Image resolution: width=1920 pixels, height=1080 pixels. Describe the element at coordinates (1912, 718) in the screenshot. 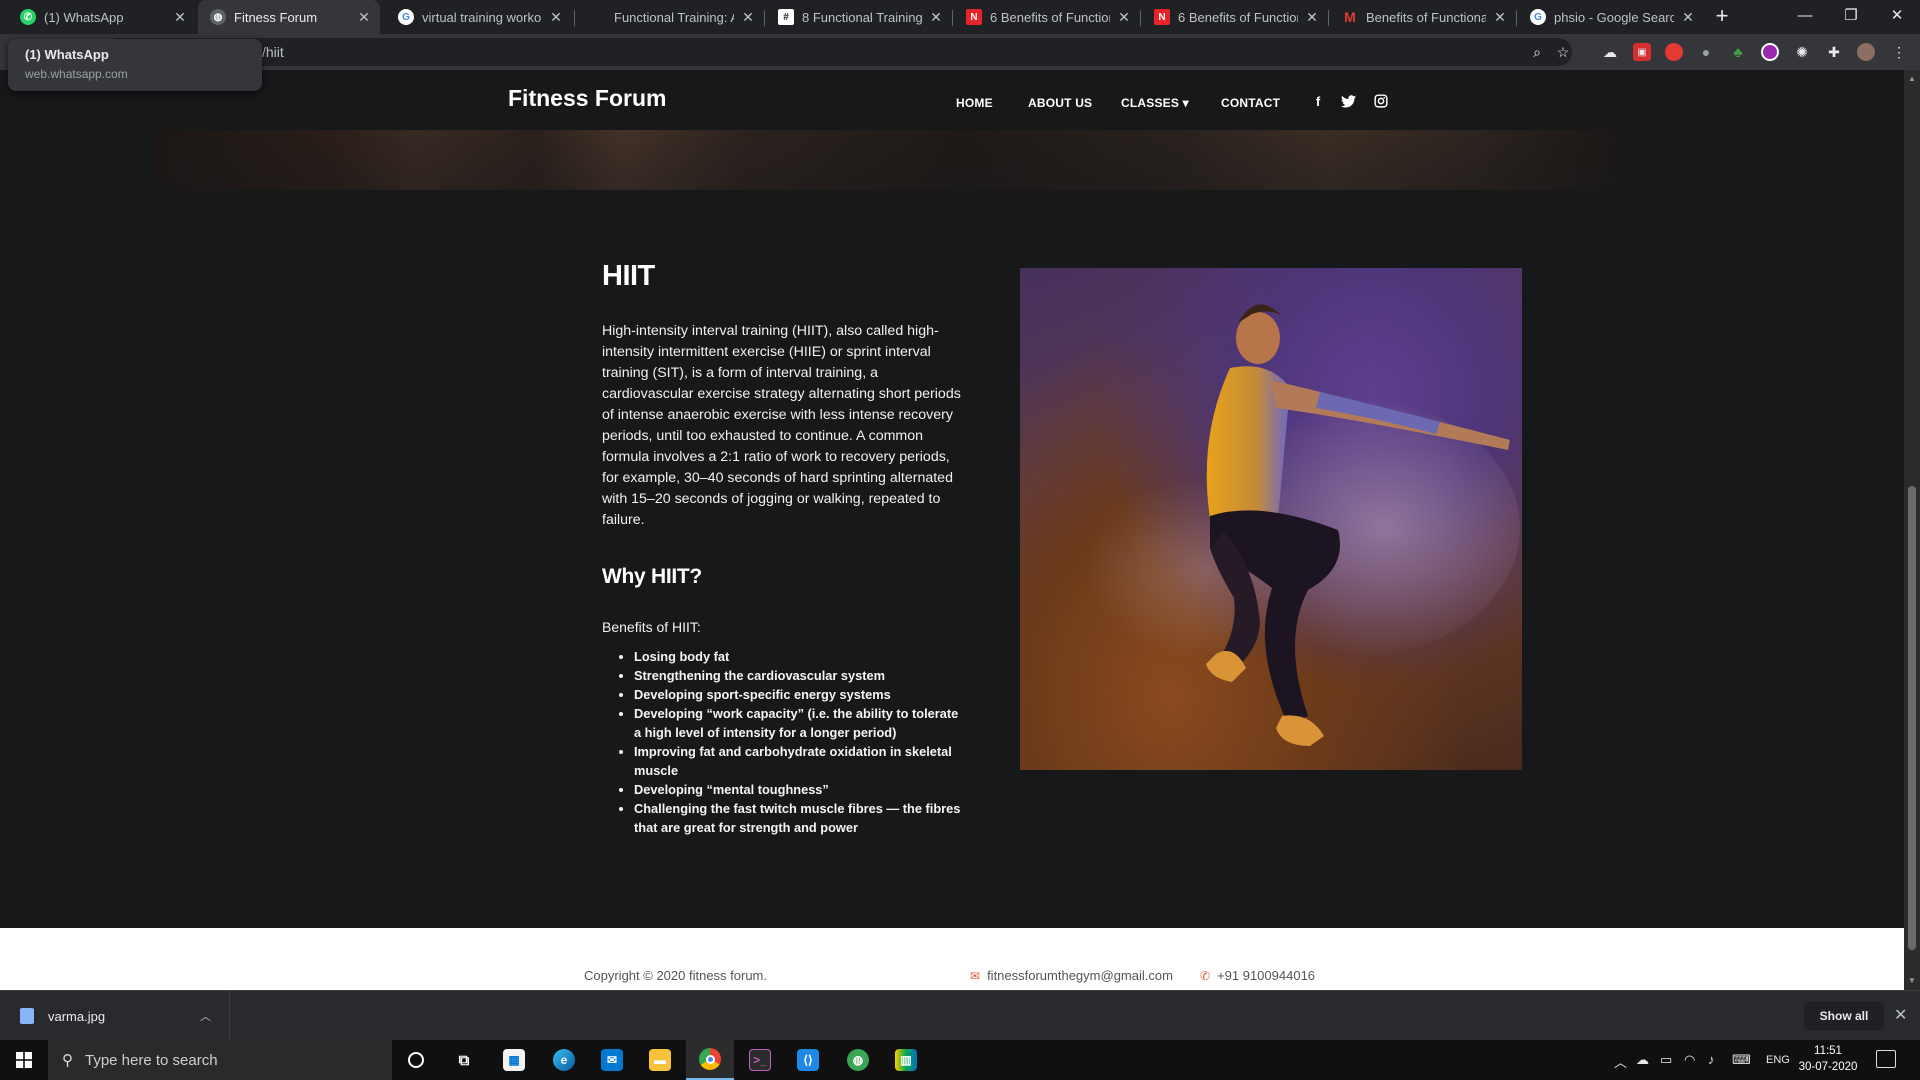

I see `scrollbar-thumb` at that location.